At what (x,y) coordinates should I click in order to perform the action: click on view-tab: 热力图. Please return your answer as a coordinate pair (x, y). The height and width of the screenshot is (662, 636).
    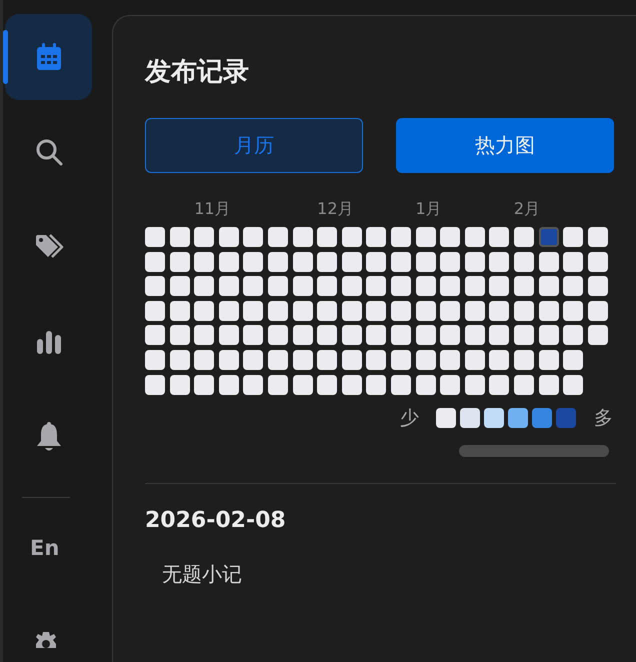
    Looking at the image, I should click on (505, 145).